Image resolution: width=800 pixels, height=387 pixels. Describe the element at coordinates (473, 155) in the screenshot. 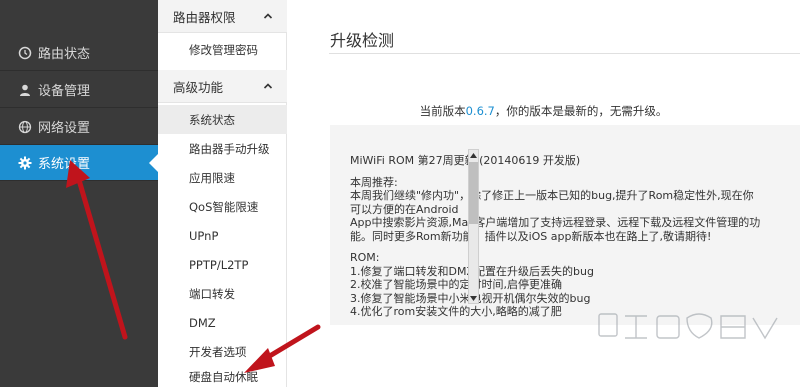

I see `scroll-up-arrow-icon` at that location.